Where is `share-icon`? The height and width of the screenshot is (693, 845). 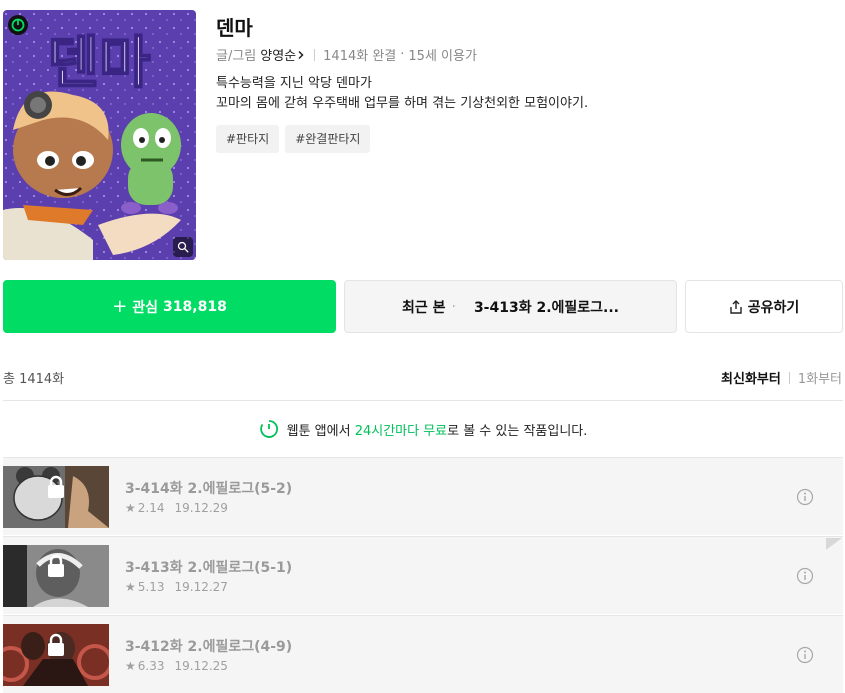
share-icon is located at coordinates (736, 306).